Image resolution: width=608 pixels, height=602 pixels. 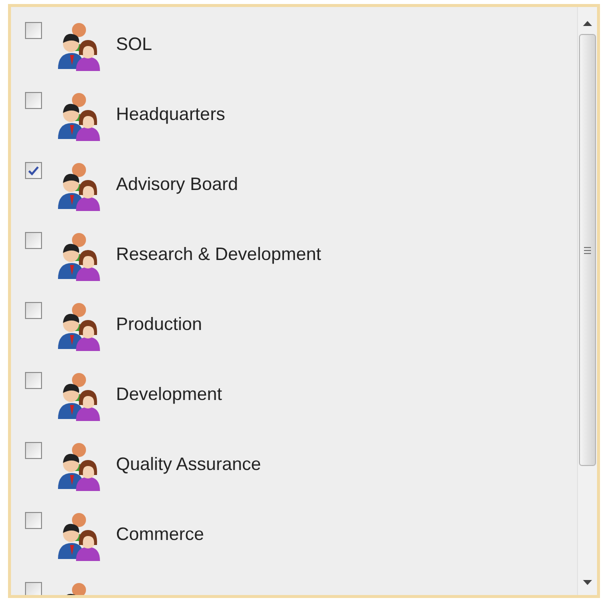 What do you see at coordinates (587, 582) in the screenshot?
I see `scroll-down-icon` at bounding box center [587, 582].